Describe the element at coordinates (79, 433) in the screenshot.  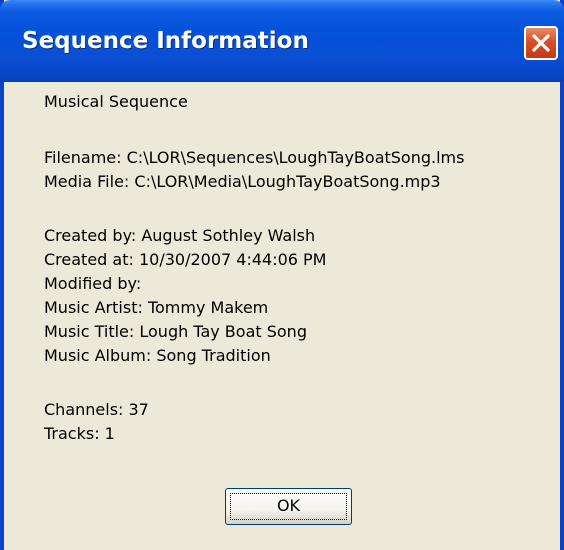
I see `tracks-text: Tracks: 1` at that location.